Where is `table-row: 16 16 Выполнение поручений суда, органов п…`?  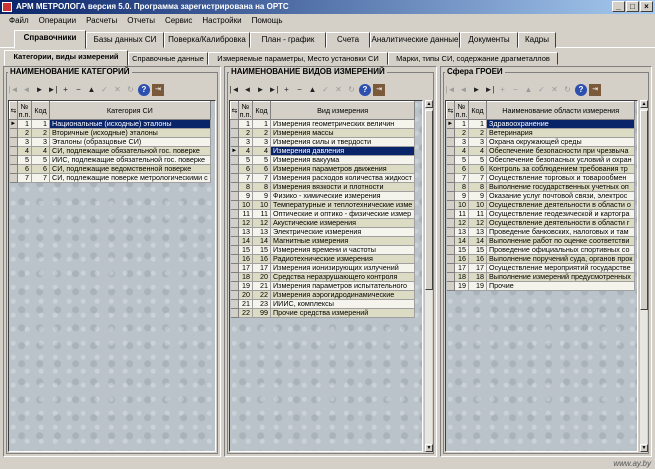
table-row: 16 16 Выполнение поручений суда, органов п… is located at coordinates (541, 259).